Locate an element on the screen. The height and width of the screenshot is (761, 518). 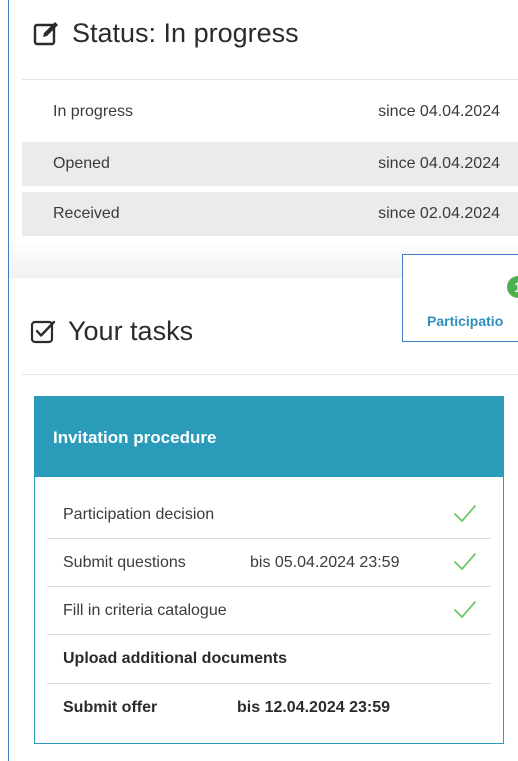
status-title: Status: In progress is located at coordinates (185, 33).